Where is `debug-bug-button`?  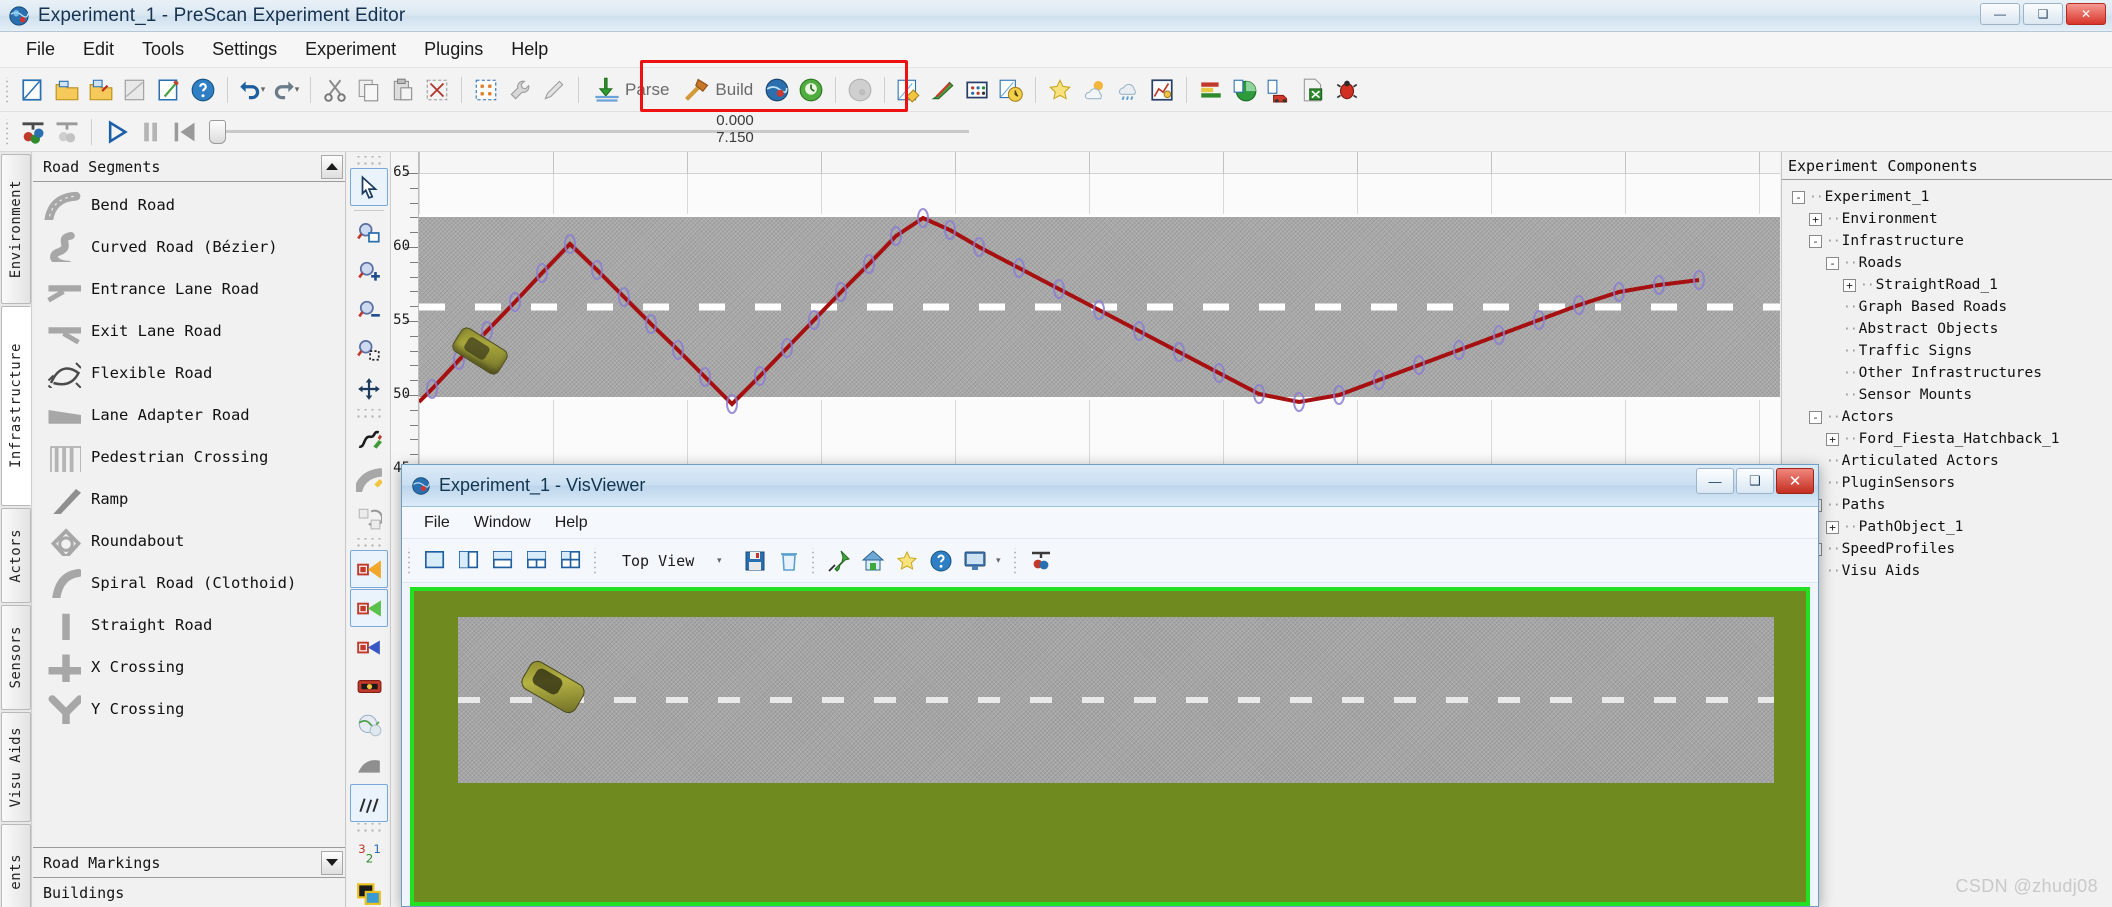
debug-bug-button is located at coordinates (1347, 90).